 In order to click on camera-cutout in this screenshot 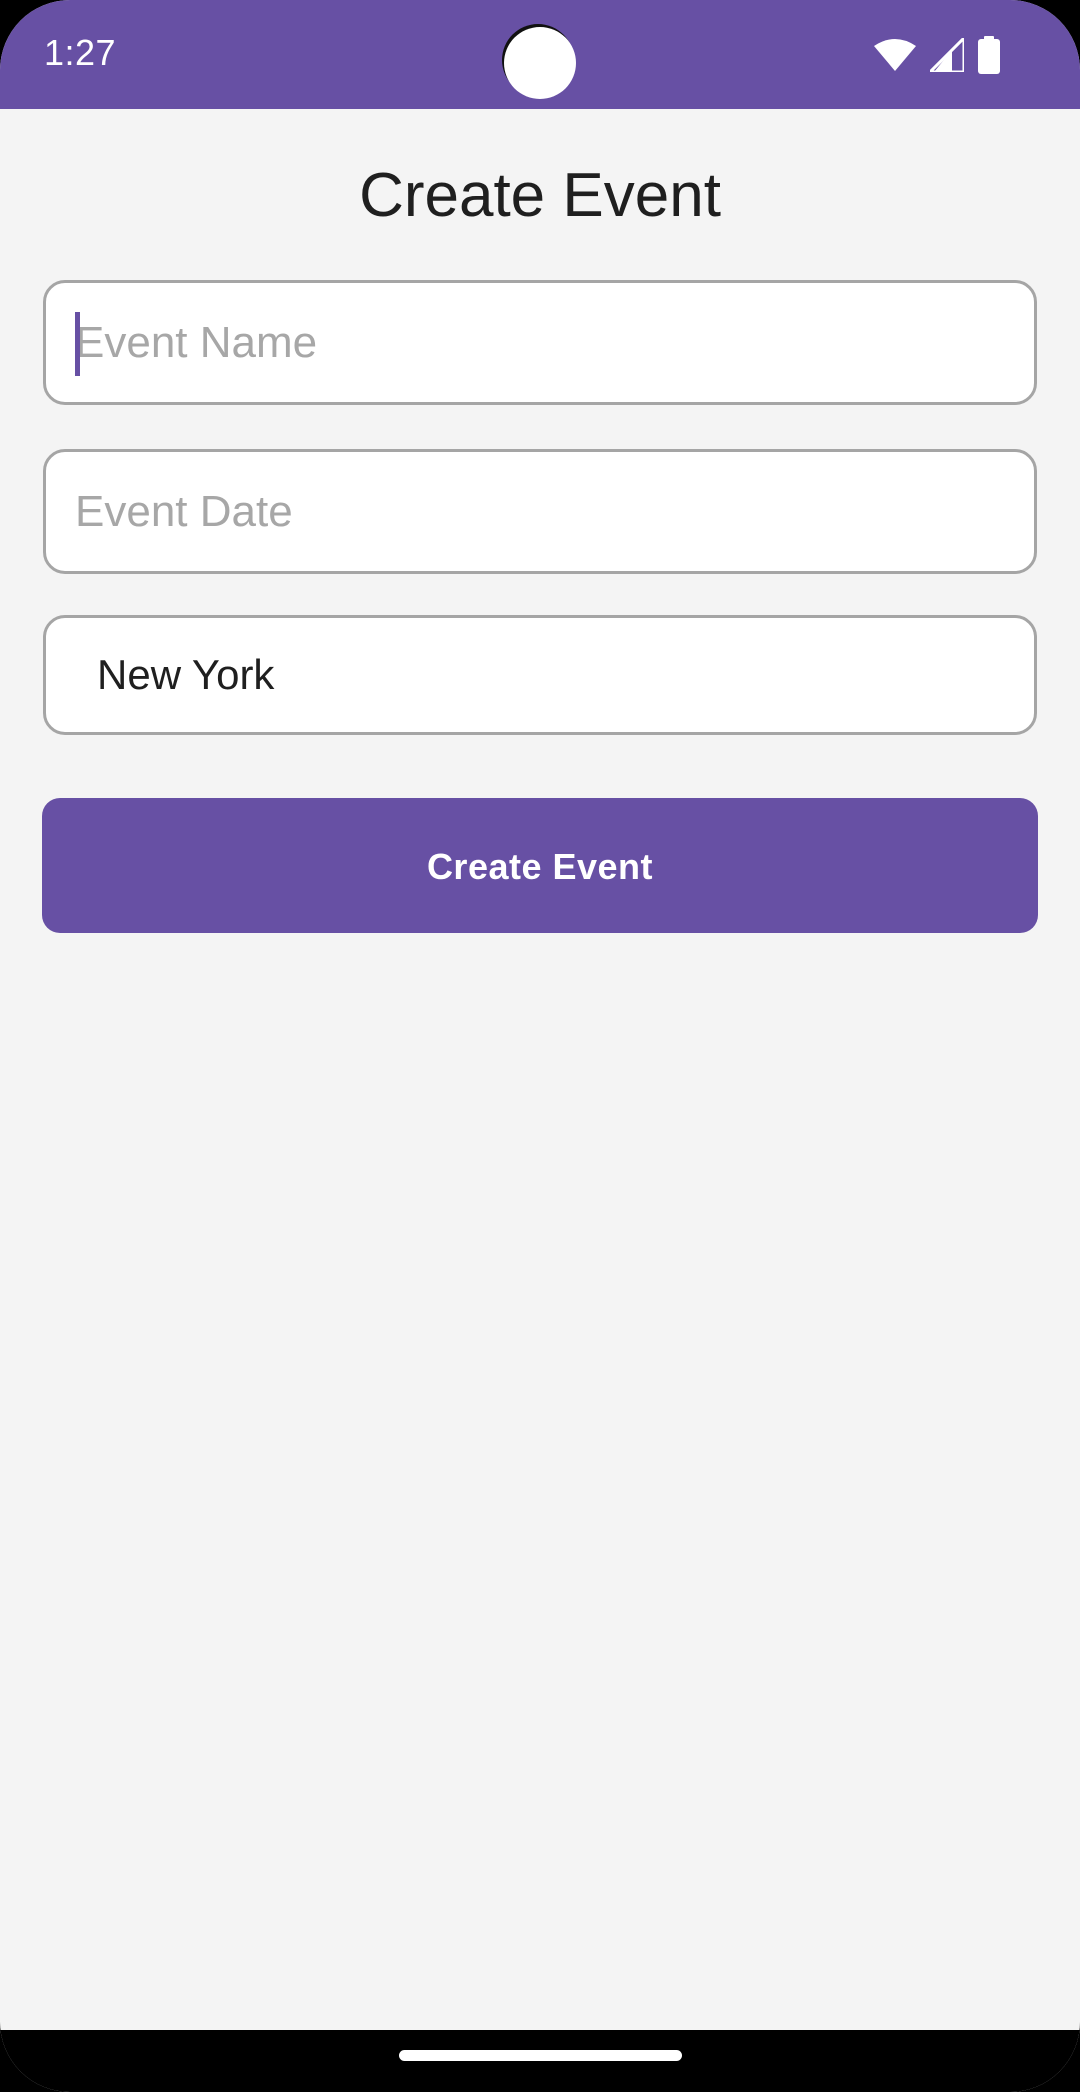, I will do `click(540, 63)`.